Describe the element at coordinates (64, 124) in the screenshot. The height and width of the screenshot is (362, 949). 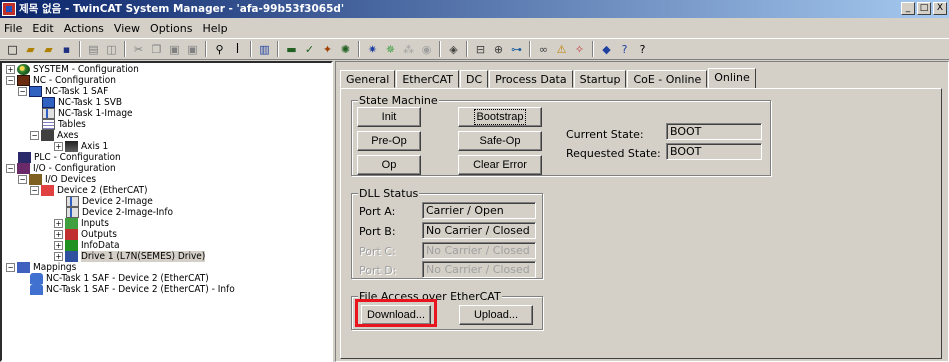
I see `tree-node-tables: Tables` at that location.